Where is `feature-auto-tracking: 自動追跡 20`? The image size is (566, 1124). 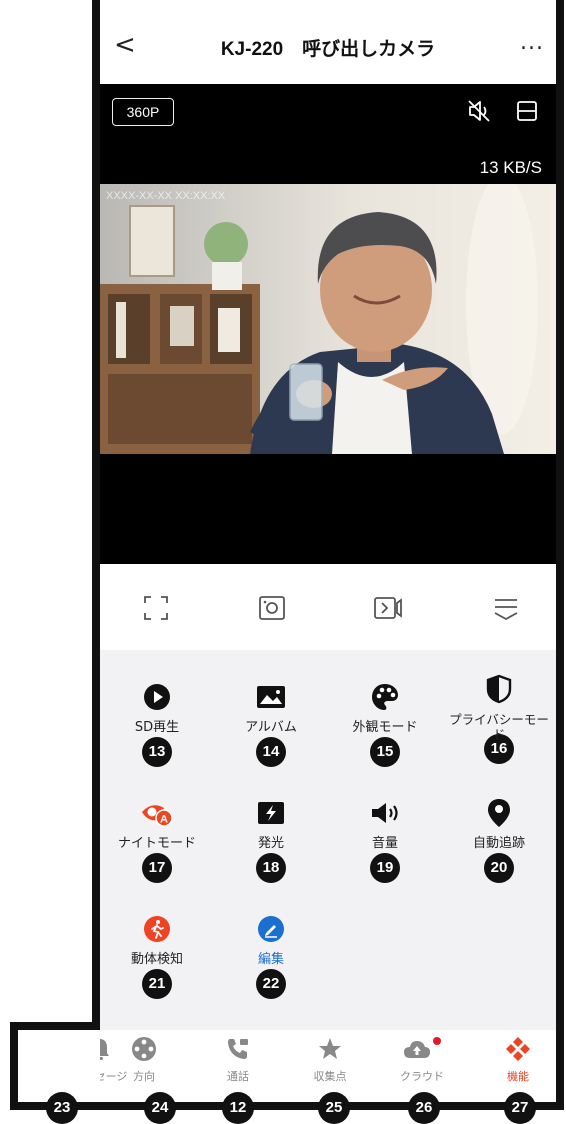 feature-auto-tracking: 自動追跡 20 is located at coordinates (499, 838).